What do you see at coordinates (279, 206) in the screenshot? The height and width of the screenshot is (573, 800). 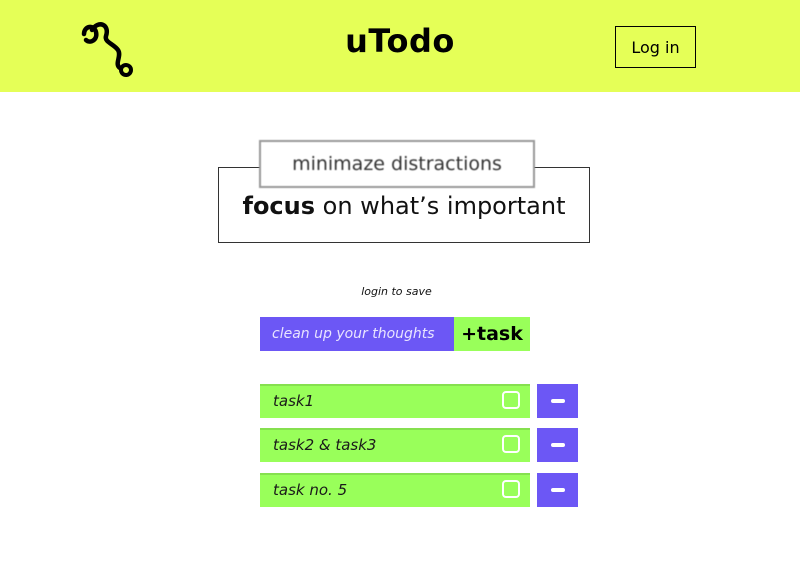 I see `hero-headline-bold: focus` at bounding box center [279, 206].